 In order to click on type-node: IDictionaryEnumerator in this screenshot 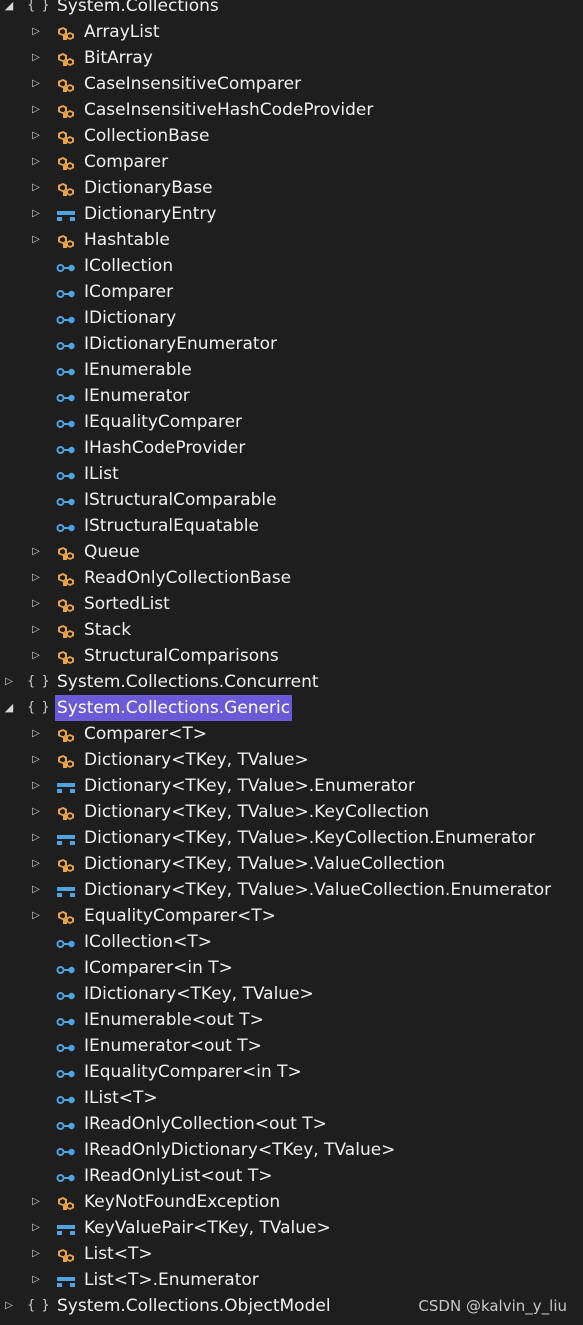, I will do `click(291, 344)`.